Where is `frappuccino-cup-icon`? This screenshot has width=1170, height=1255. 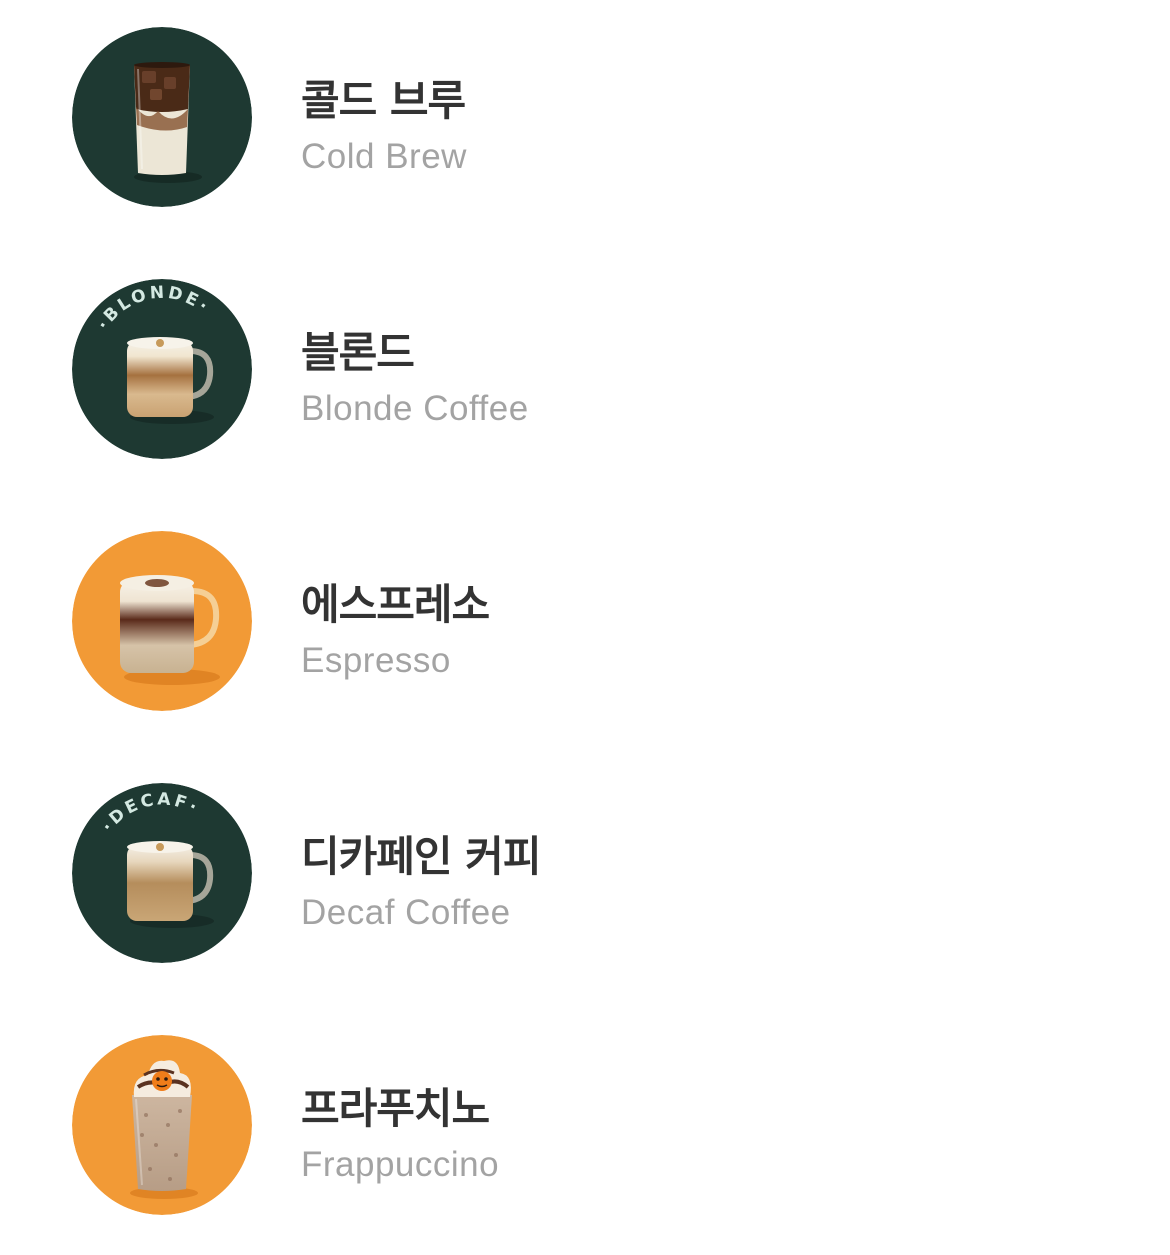
frappuccino-cup-icon is located at coordinates (162, 1125).